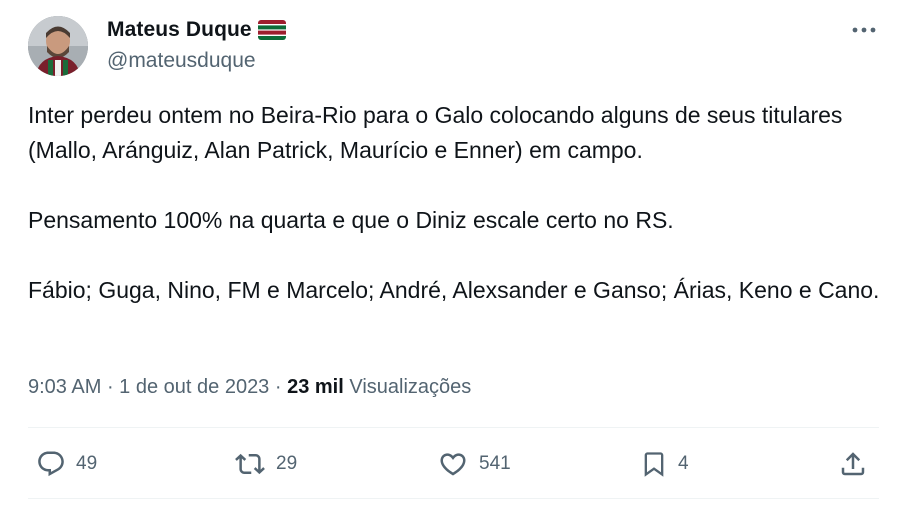 The width and height of the screenshot is (919, 510). What do you see at coordinates (181, 61) in the screenshot?
I see `author-handle: @mateusduque` at bounding box center [181, 61].